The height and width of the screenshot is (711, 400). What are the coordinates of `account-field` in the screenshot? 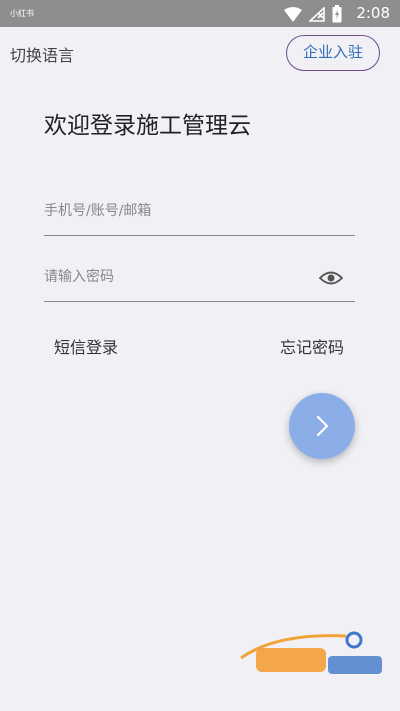 It's located at (199, 216).